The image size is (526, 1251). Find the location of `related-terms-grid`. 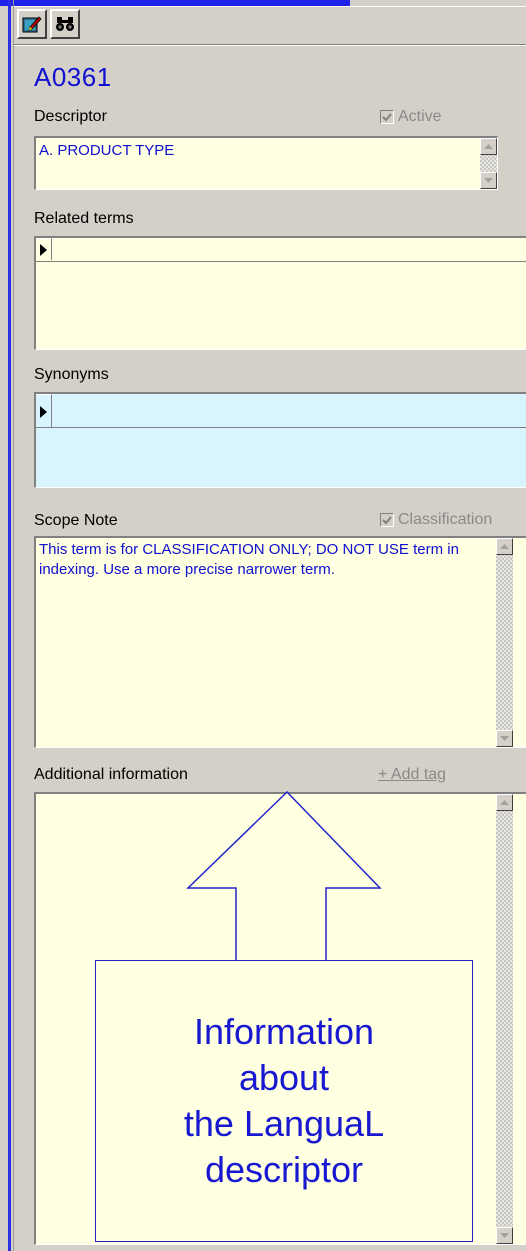

related-terms-grid is located at coordinates (280, 293).